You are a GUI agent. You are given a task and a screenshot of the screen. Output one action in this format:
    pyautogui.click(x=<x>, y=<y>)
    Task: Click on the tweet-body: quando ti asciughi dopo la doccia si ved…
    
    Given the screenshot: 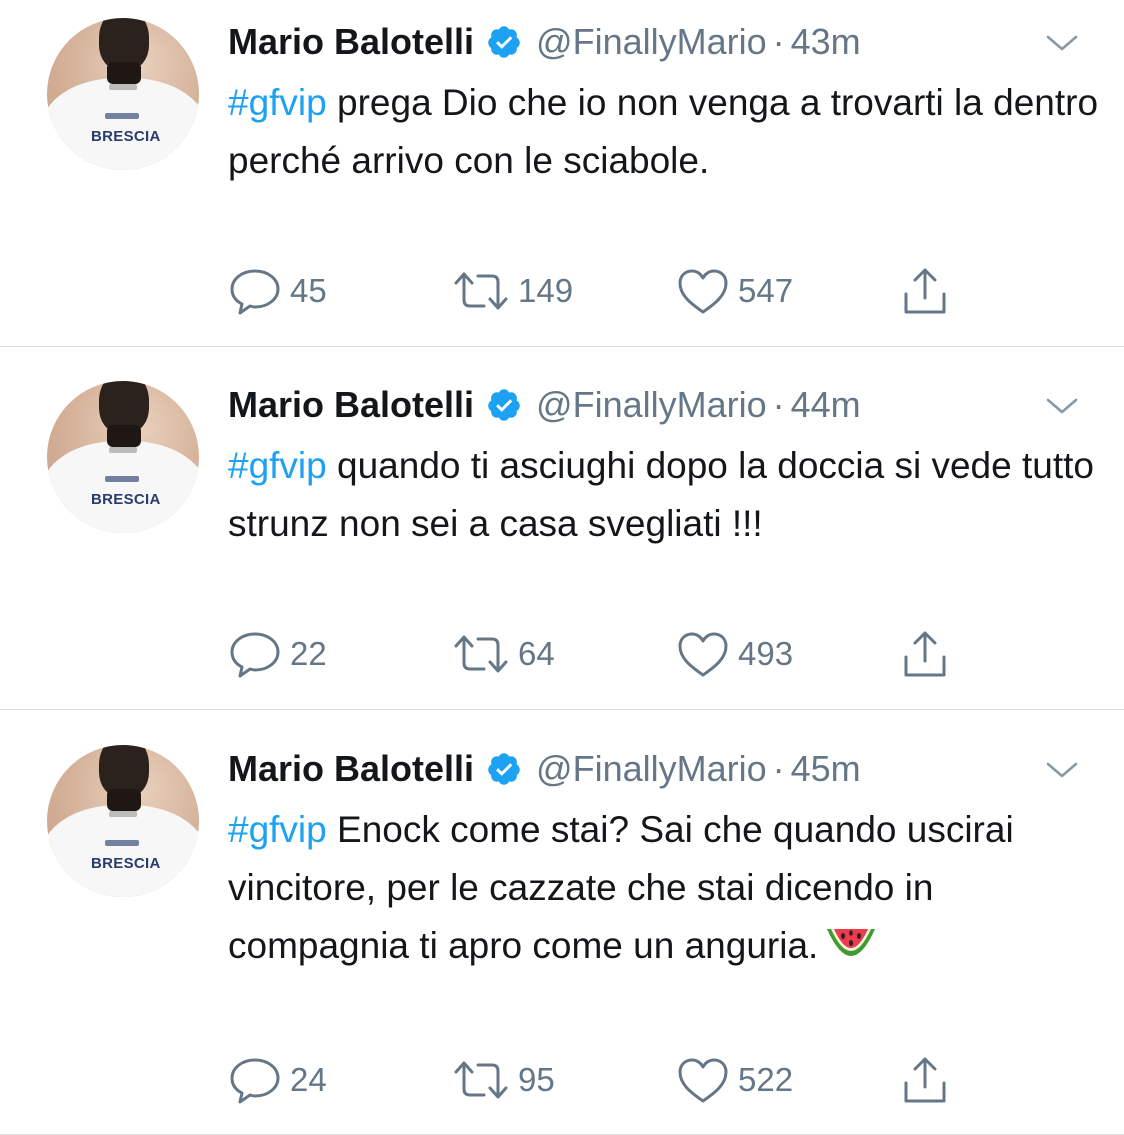 What is the action you would take?
    pyautogui.click(x=661, y=494)
    